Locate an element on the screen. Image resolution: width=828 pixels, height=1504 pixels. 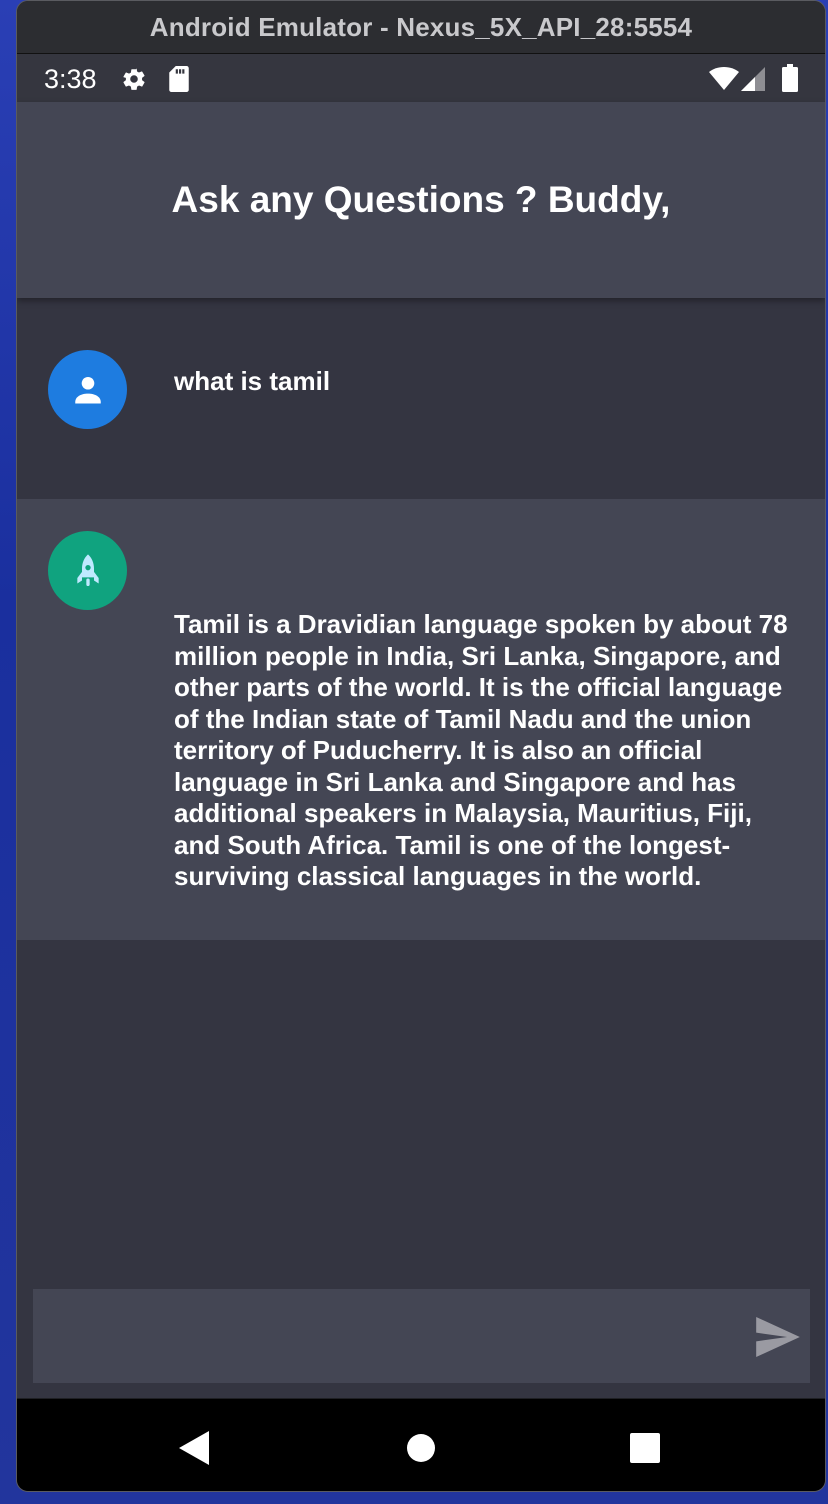
user-avatar is located at coordinates (87, 389).